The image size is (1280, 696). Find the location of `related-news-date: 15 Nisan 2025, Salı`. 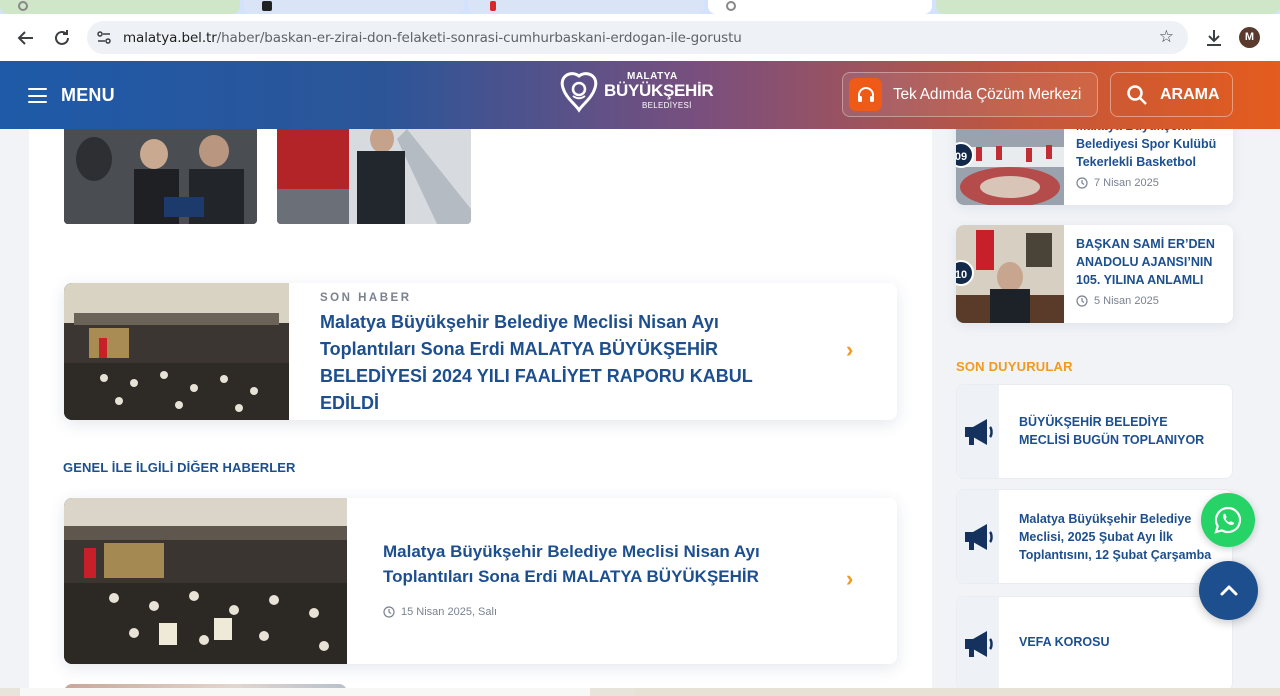

related-news-date: 15 Nisan 2025, Salı is located at coordinates (440, 612).